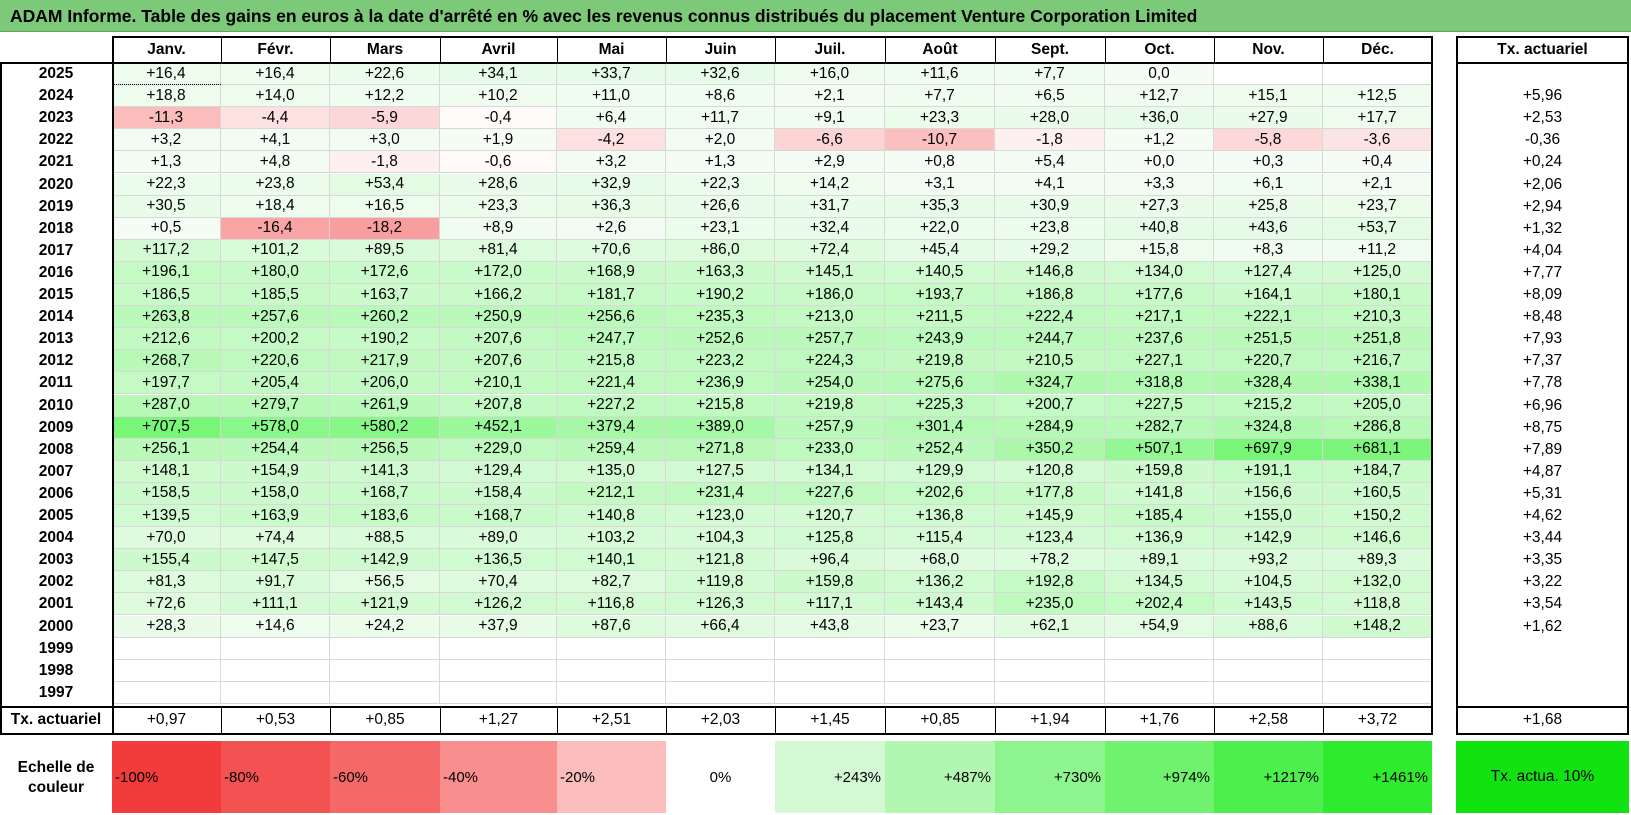  Describe the element at coordinates (385, 339) in the screenshot. I see `table-cell: +190,2` at that location.